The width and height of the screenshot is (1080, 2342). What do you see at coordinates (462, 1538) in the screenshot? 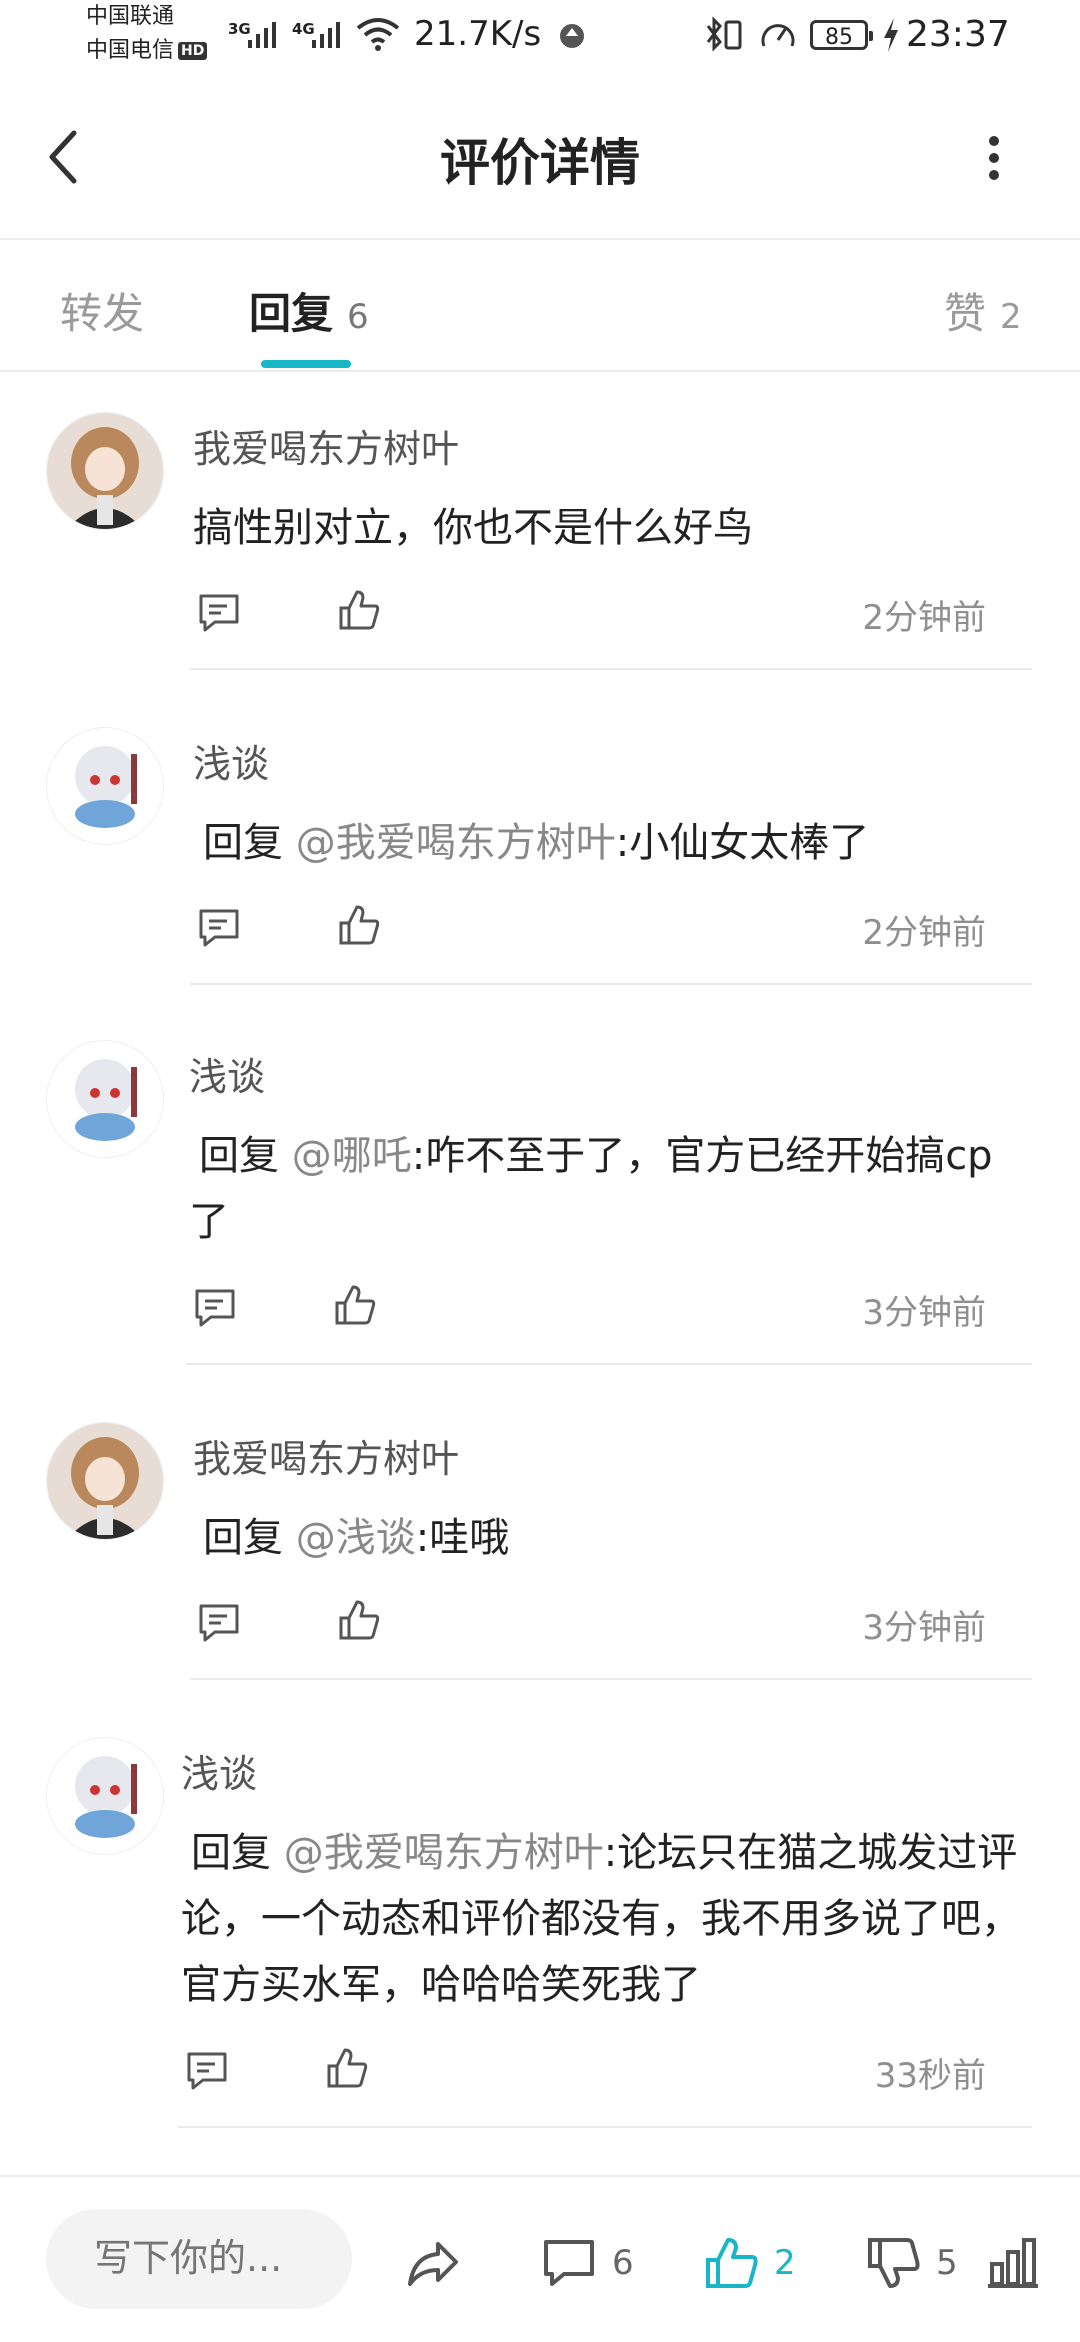
I see `comment-body: :哇哦` at bounding box center [462, 1538].